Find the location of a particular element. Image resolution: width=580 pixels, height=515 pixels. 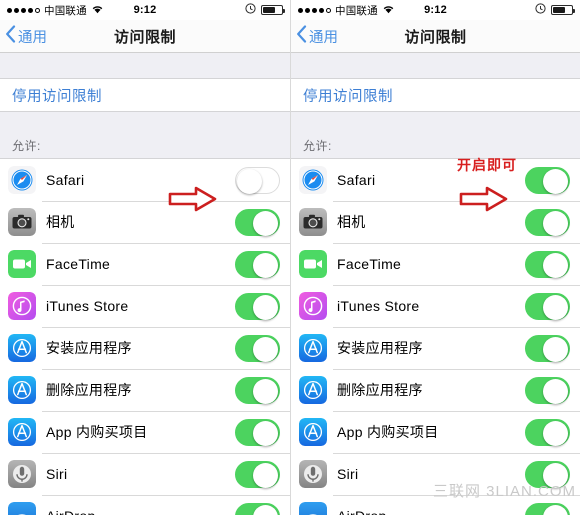

top-spacer is located at coordinates (435, 65).